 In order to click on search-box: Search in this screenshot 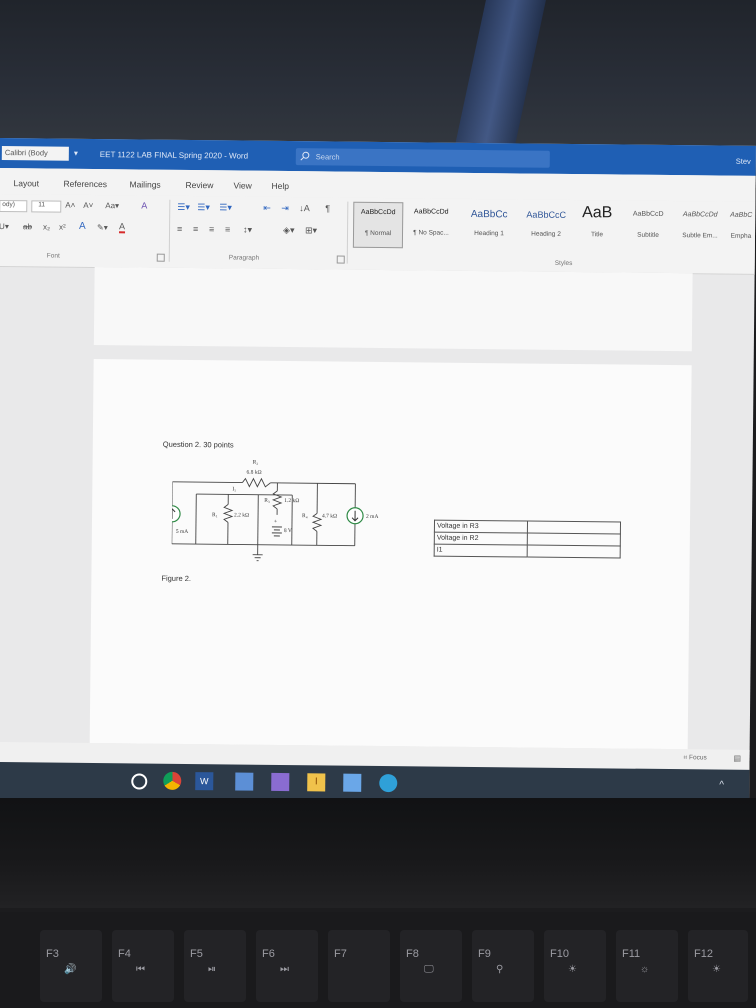, I will do `click(422, 158)`.